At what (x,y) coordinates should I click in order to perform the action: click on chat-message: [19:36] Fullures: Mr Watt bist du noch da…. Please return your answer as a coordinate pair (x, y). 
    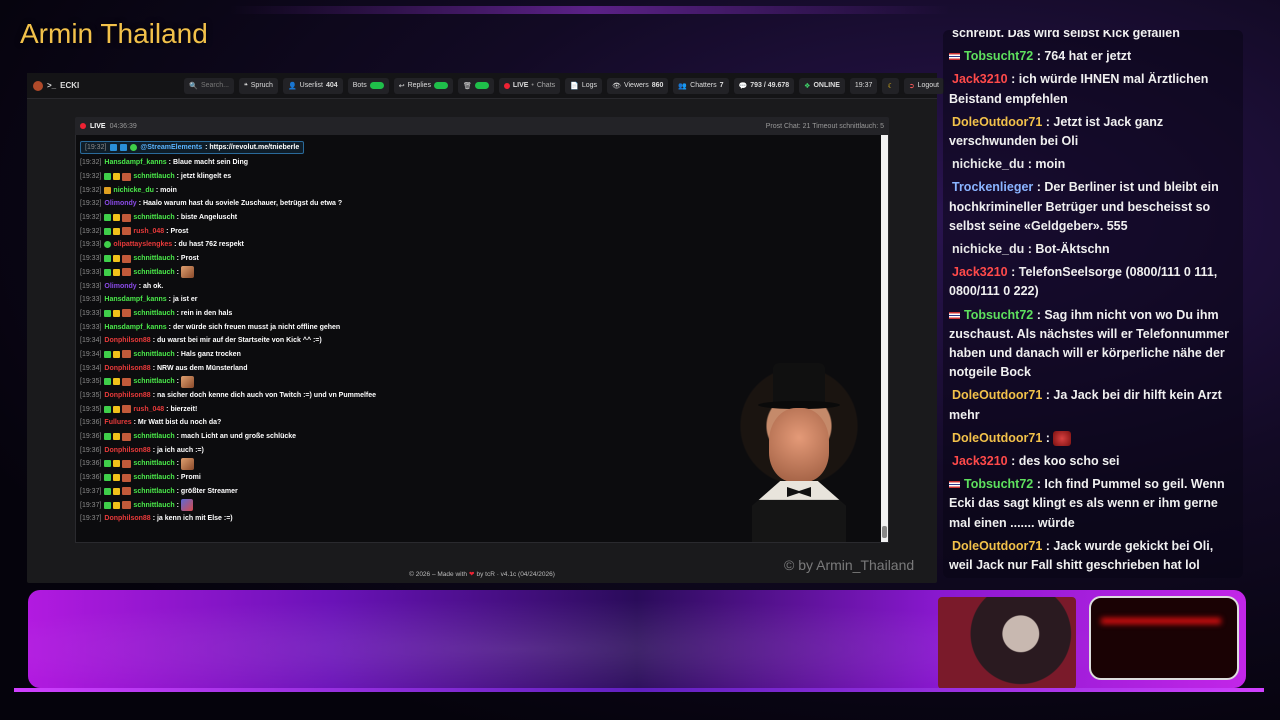
    Looking at the image, I should click on (400, 423).